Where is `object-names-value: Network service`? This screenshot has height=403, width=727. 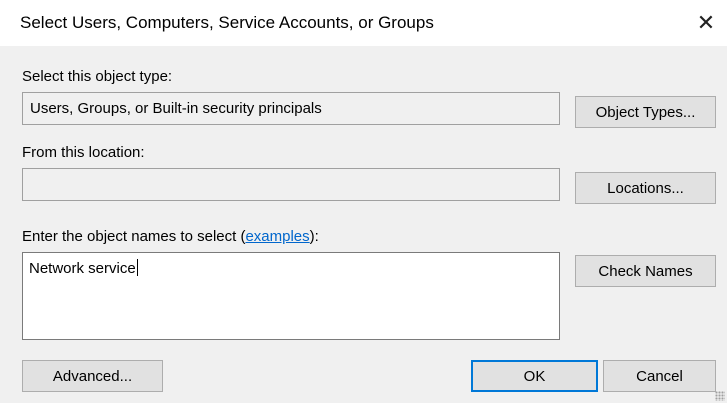 object-names-value: Network service is located at coordinates (82, 268).